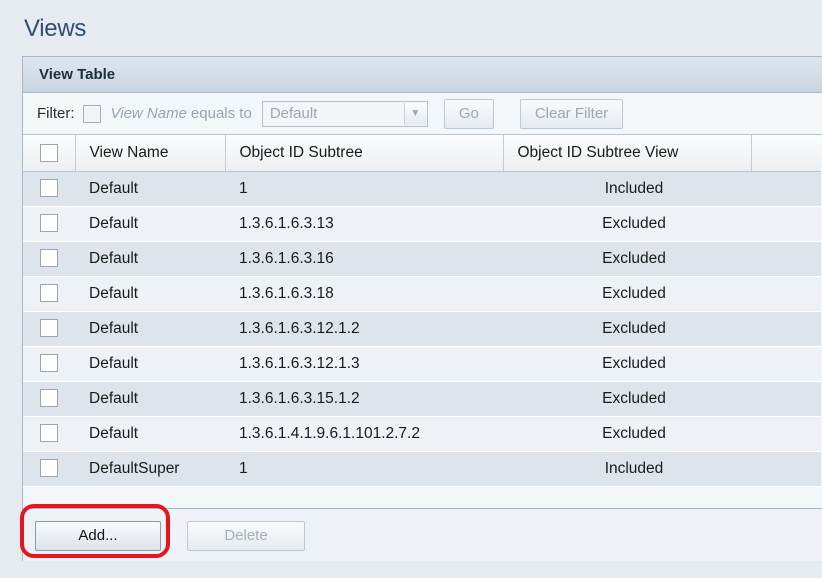  Describe the element at coordinates (56, 113) in the screenshot. I see `filter-label: Filter:` at that location.